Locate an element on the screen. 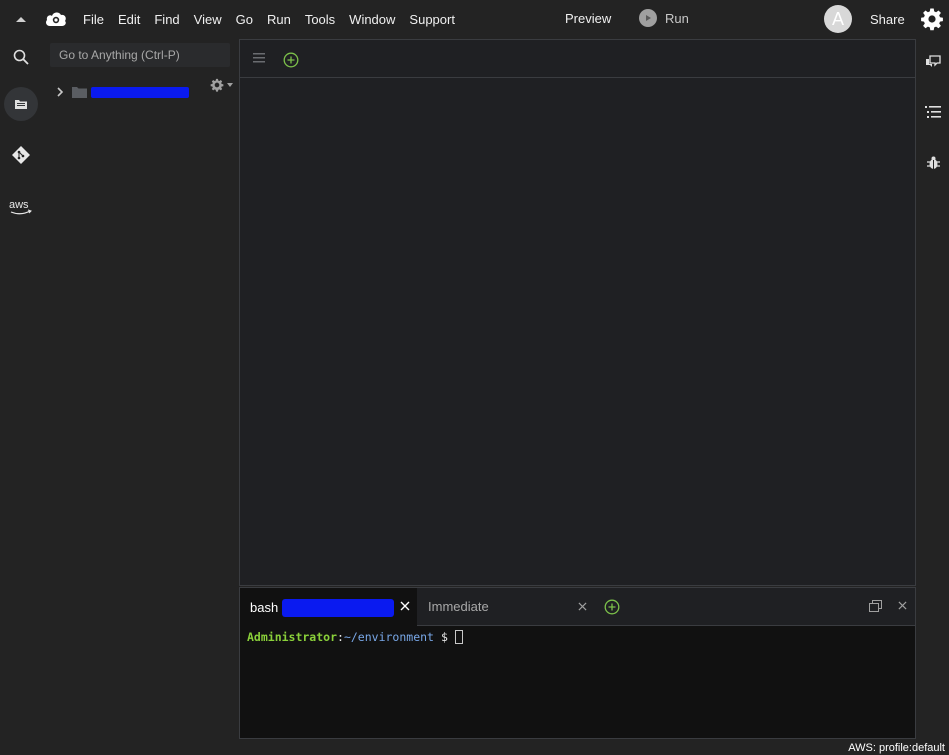  menu-find: Find is located at coordinates (171, 19).